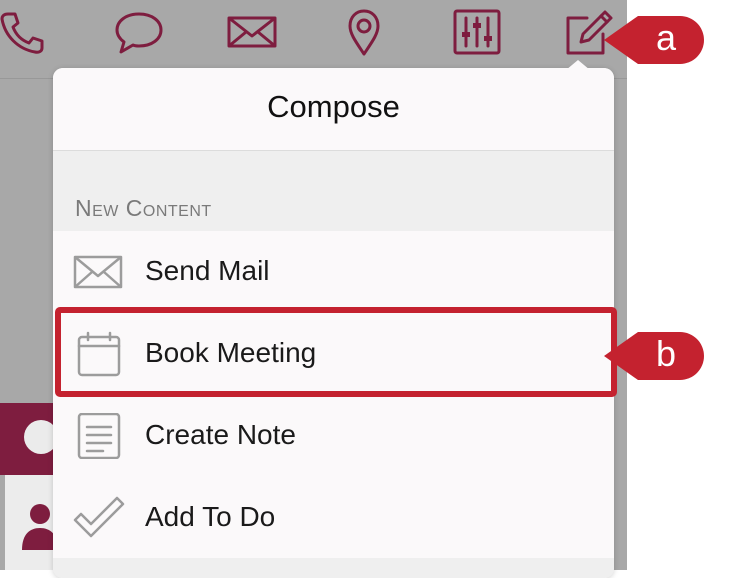 This screenshot has width=732, height=578. What do you see at coordinates (333, 106) in the screenshot?
I see `popover-title: Compose` at bounding box center [333, 106].